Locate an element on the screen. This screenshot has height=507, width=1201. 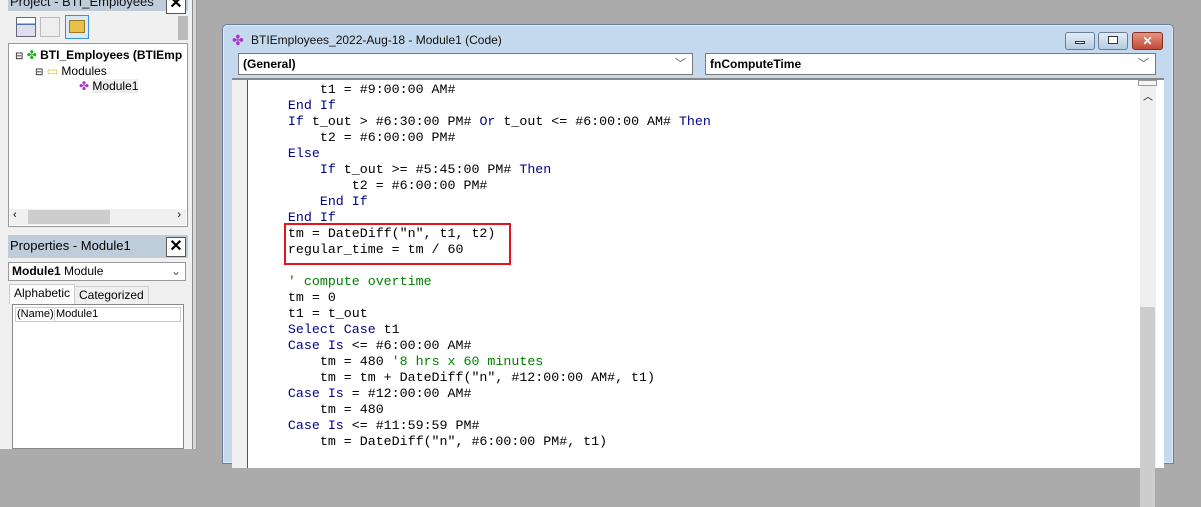
code-token: tm = DateDiff("n", #6:00:00 PM#, t1) is located at coordinates (463, 441).